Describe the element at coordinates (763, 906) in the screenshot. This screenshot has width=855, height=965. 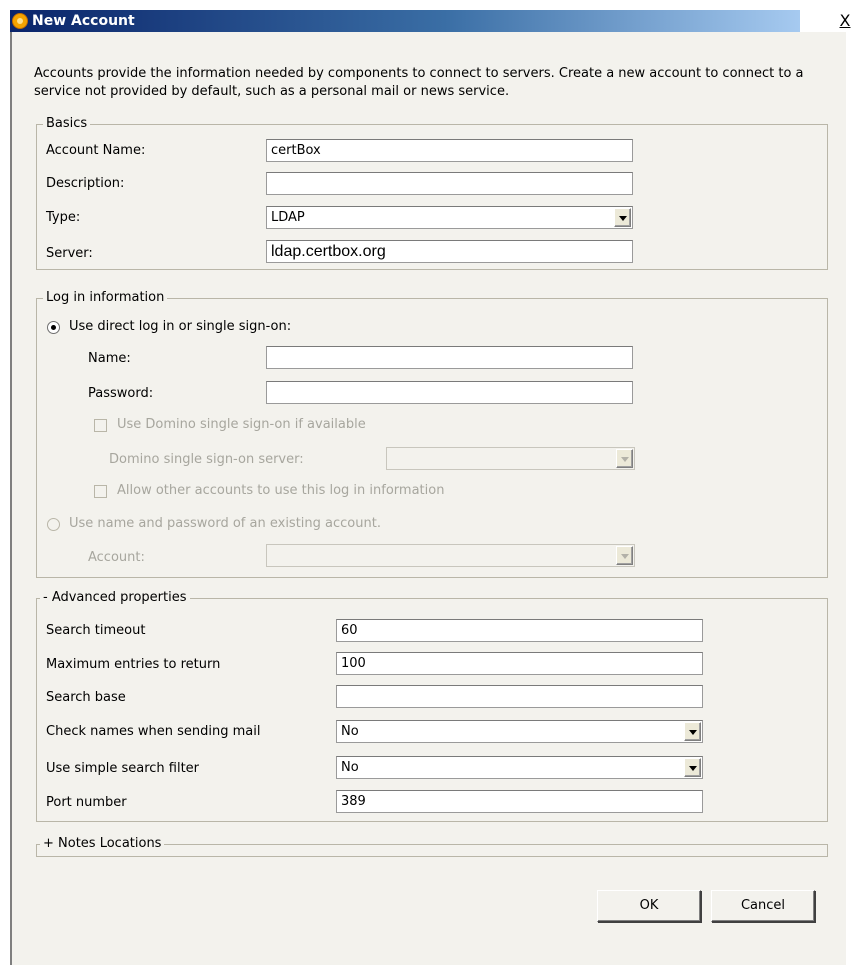
I see `cancel-button: Cancel` at that location.